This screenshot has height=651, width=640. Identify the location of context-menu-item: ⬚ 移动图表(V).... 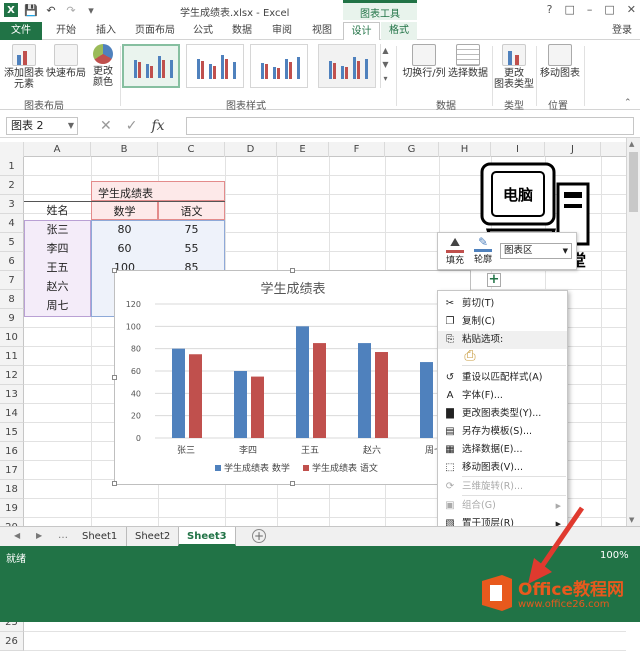
(502, 468).